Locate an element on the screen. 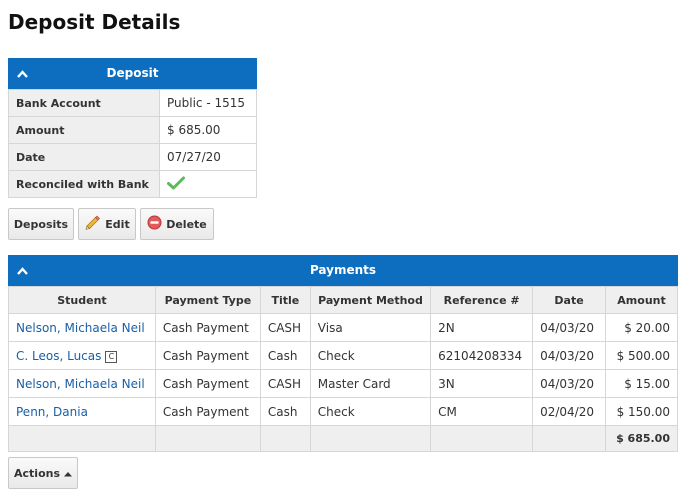 This screenshot has width=690, height=497. total-row: $ 685.00 is located at coordinates (343, 438).